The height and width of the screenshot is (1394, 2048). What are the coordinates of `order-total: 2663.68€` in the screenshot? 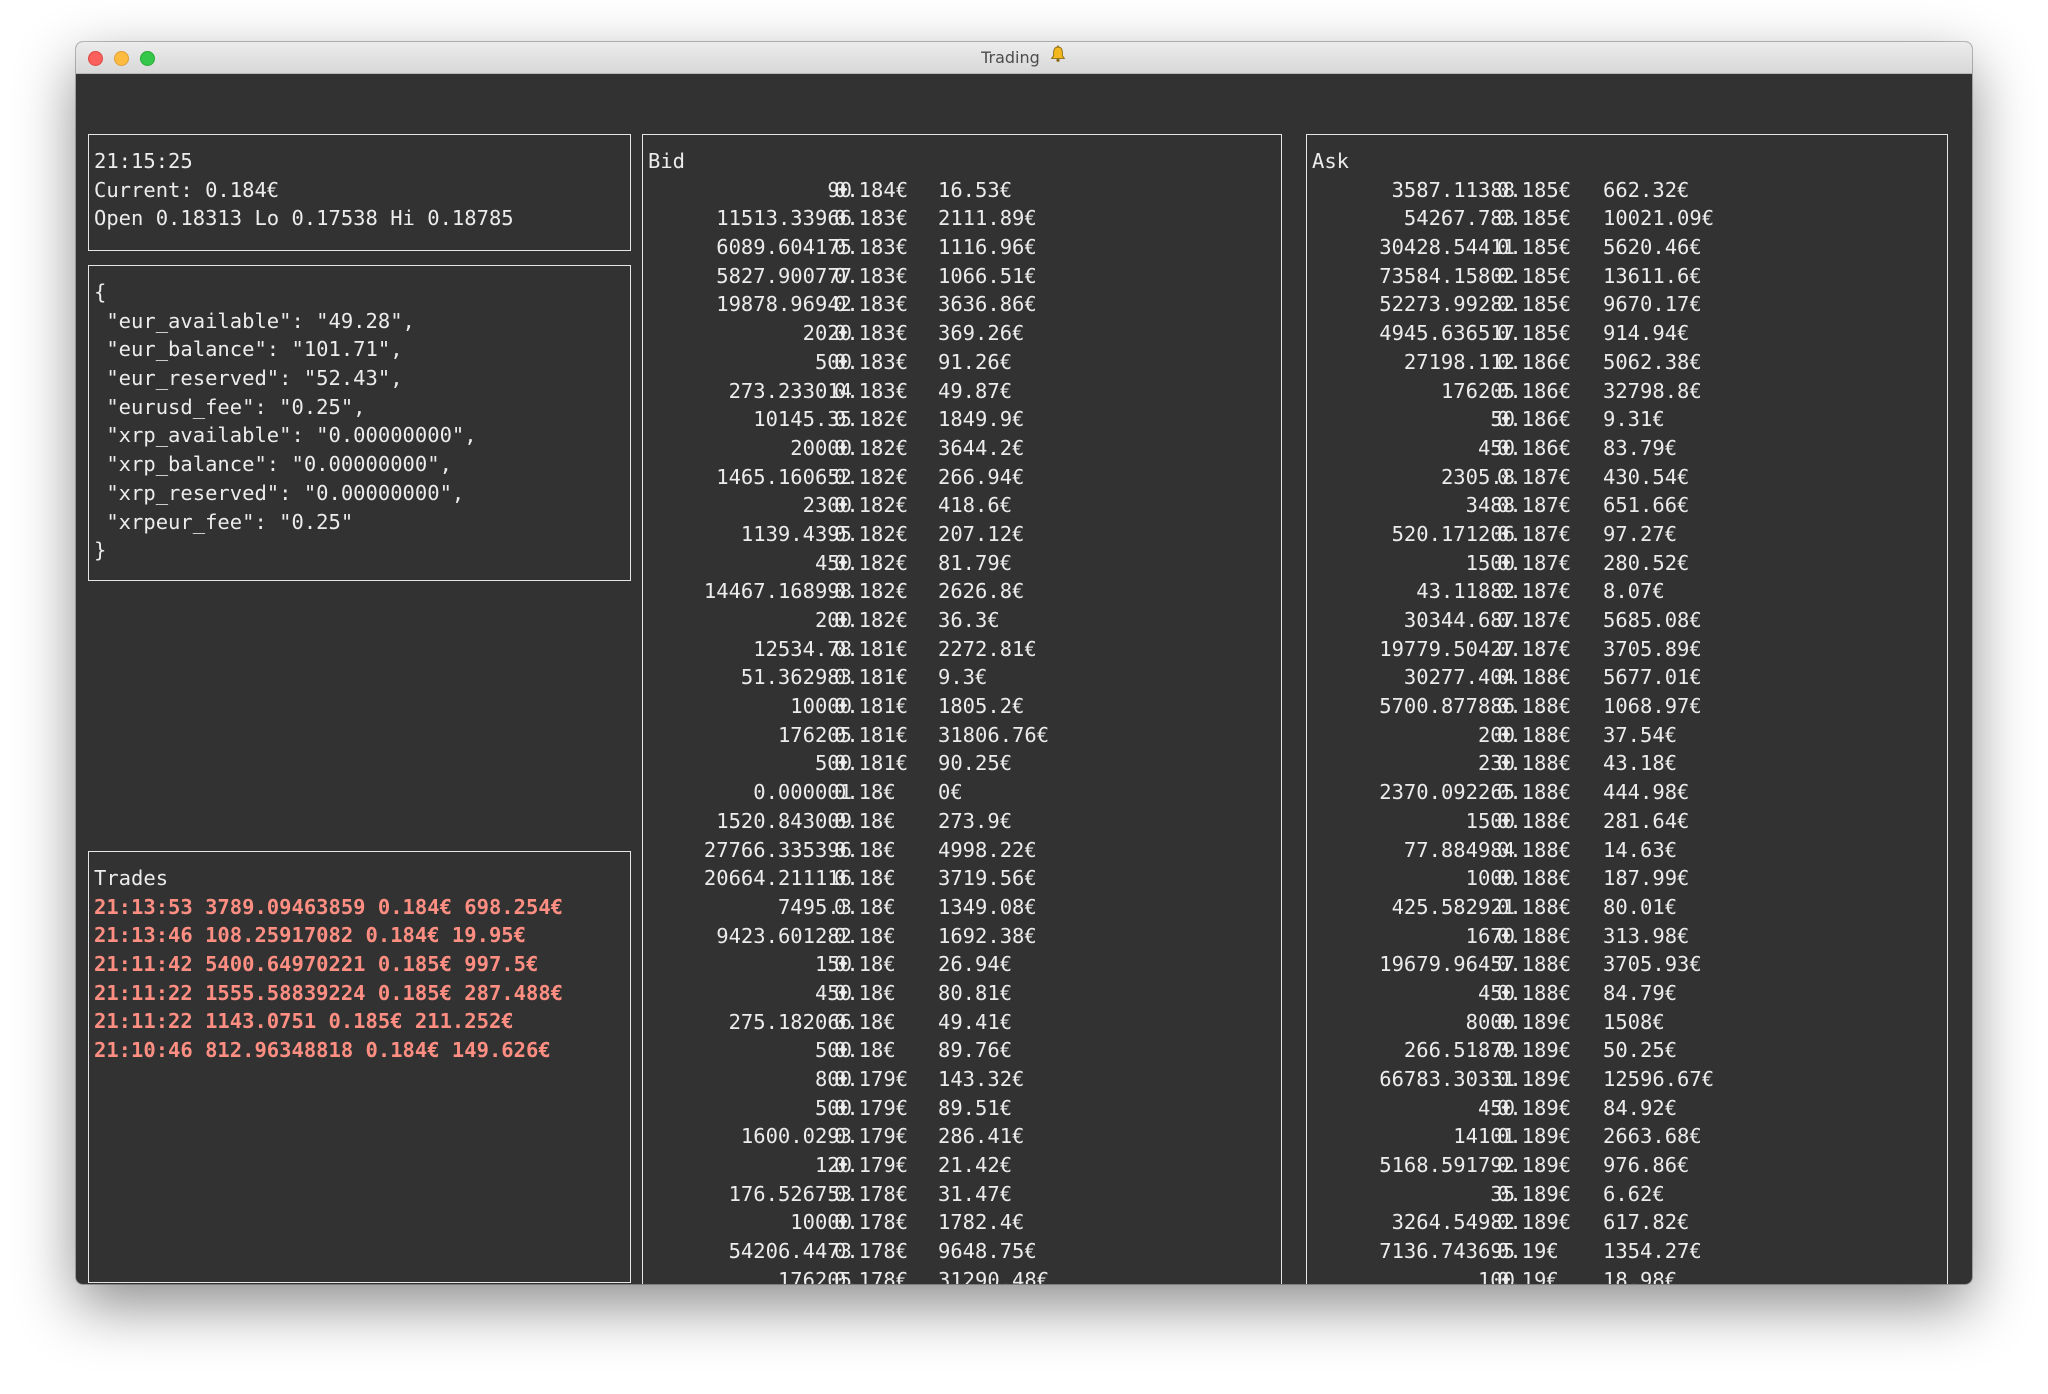 It's located at (1652, 1136).